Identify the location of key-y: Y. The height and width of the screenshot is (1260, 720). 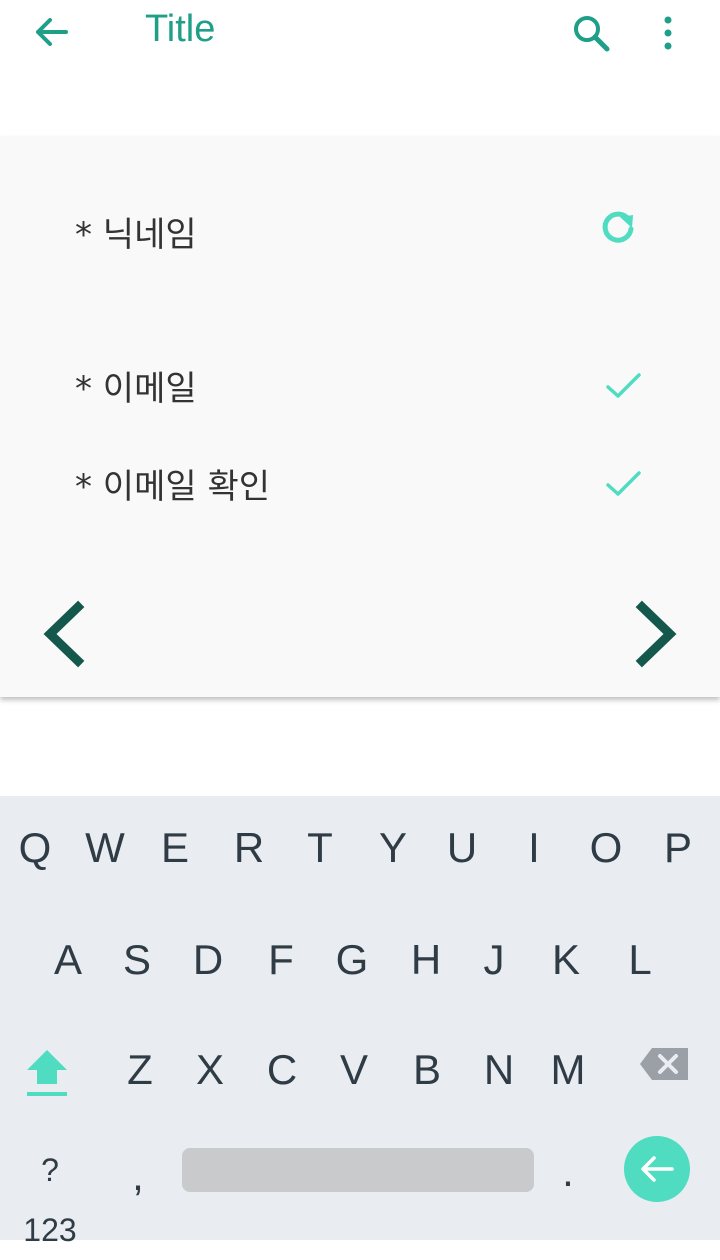
(393, 848).